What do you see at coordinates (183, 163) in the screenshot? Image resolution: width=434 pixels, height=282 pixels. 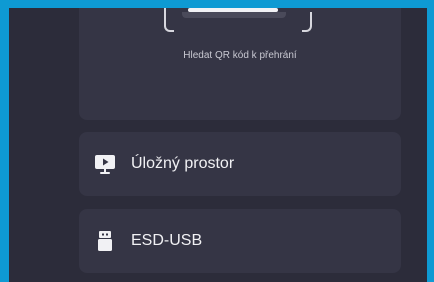 I see `source-item-label: Úložný prostor` at bounding box center [183, 163].